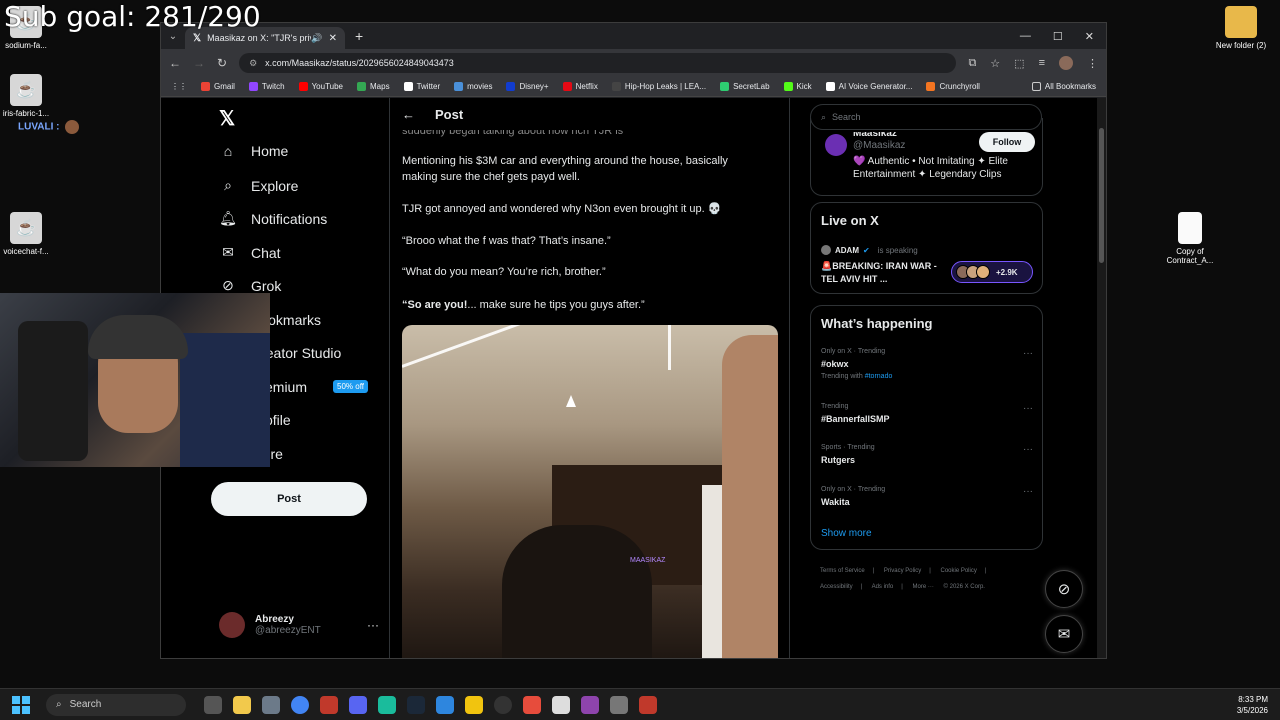  I want to click on post-video: MAASIKAZ, so click(590, 491).